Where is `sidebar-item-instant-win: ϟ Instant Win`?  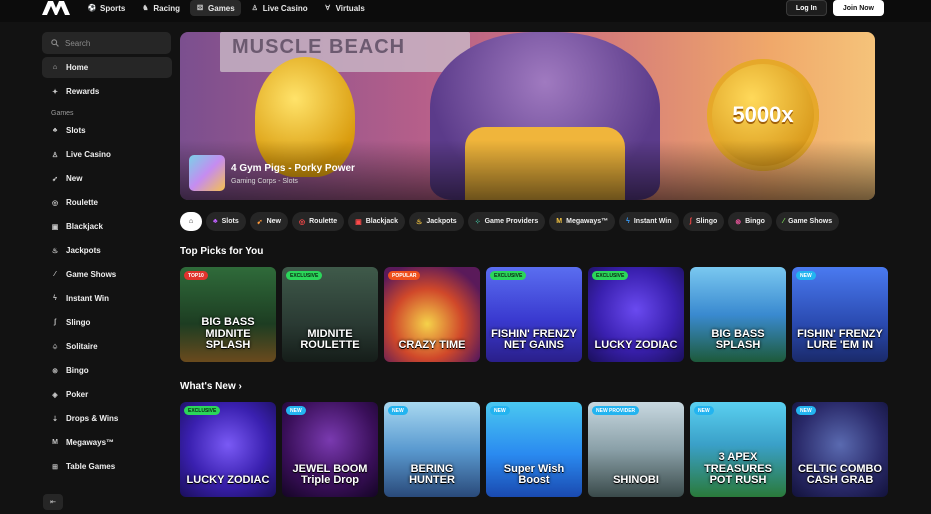
sidebar-item-instant-win: ϟ Instant Win is located at coordinates (107, 298).